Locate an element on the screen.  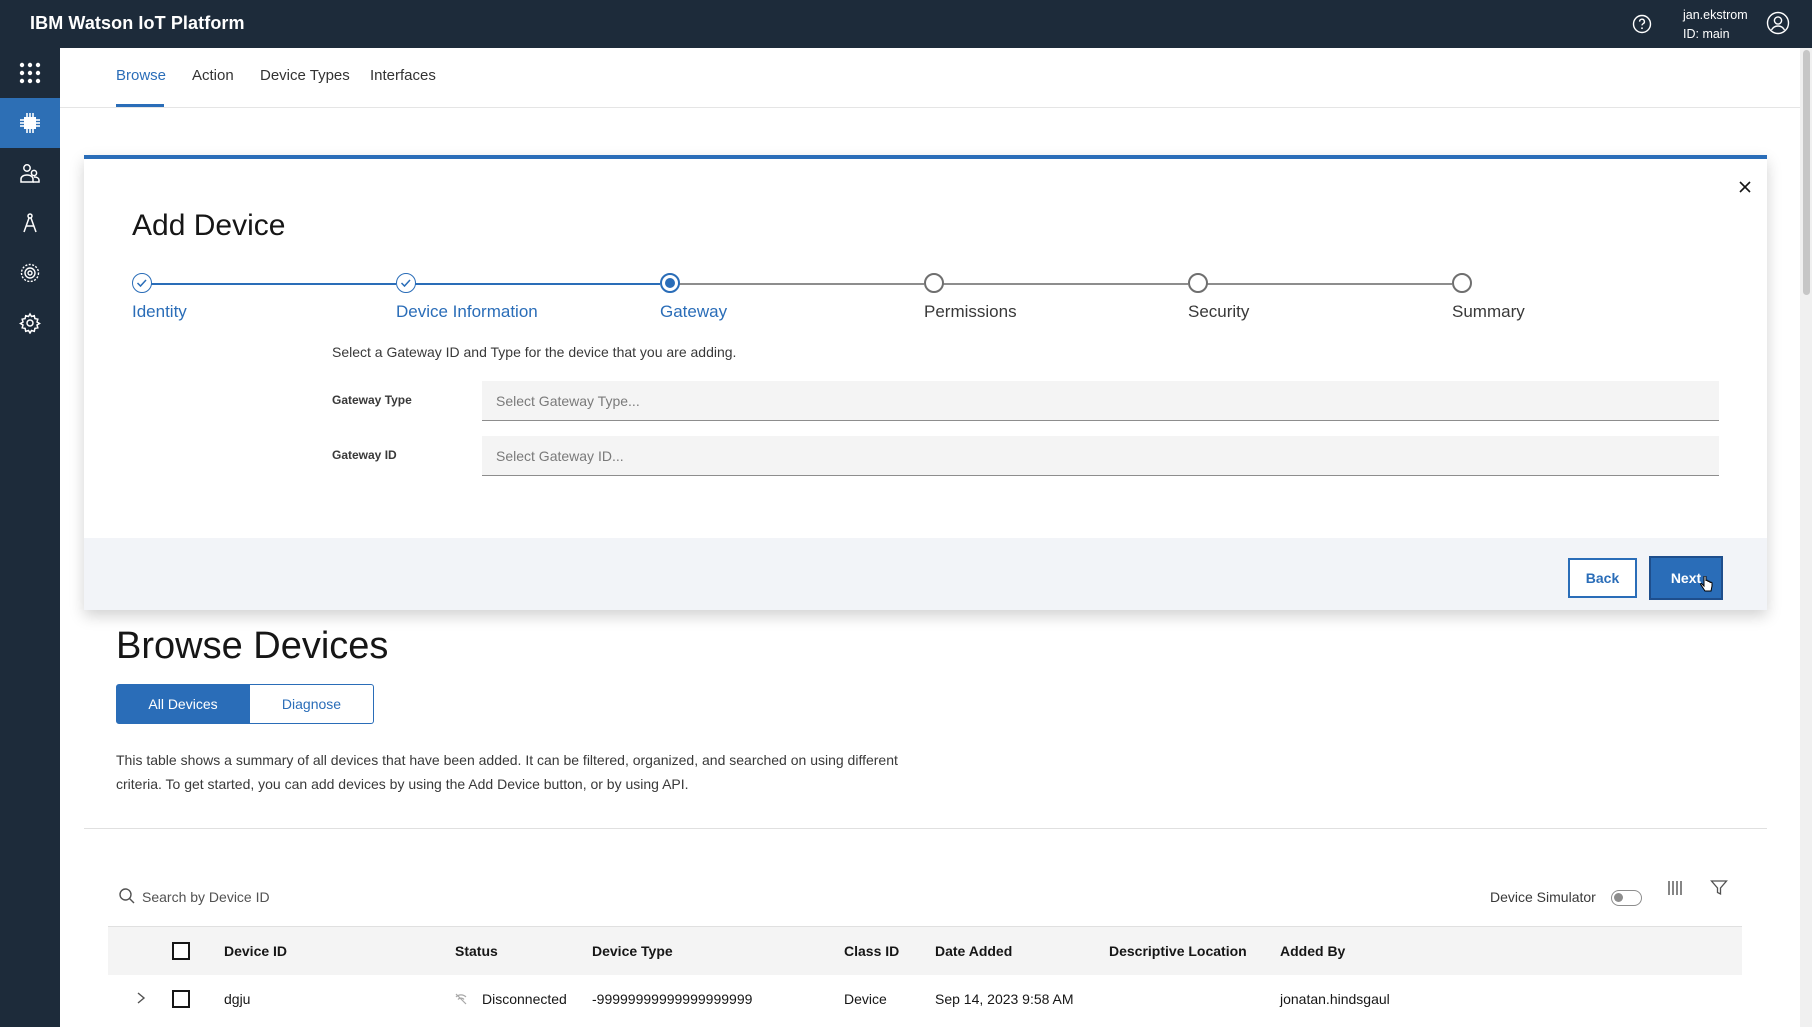
row-checkbox is located at coordinates (181, 999).